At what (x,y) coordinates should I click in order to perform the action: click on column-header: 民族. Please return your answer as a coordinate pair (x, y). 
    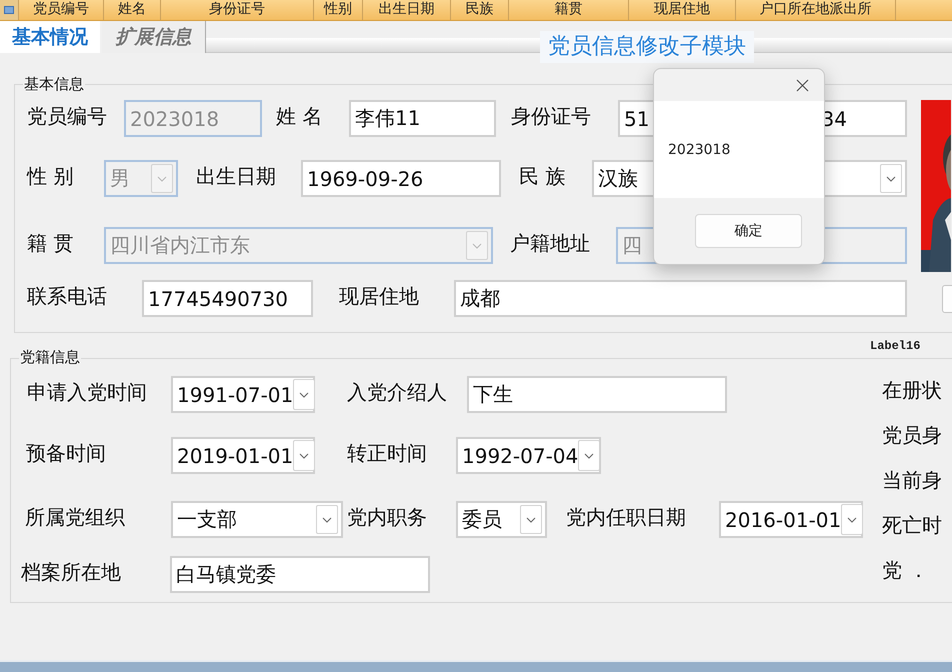
    Looking at the image, I should click on (480, 10).